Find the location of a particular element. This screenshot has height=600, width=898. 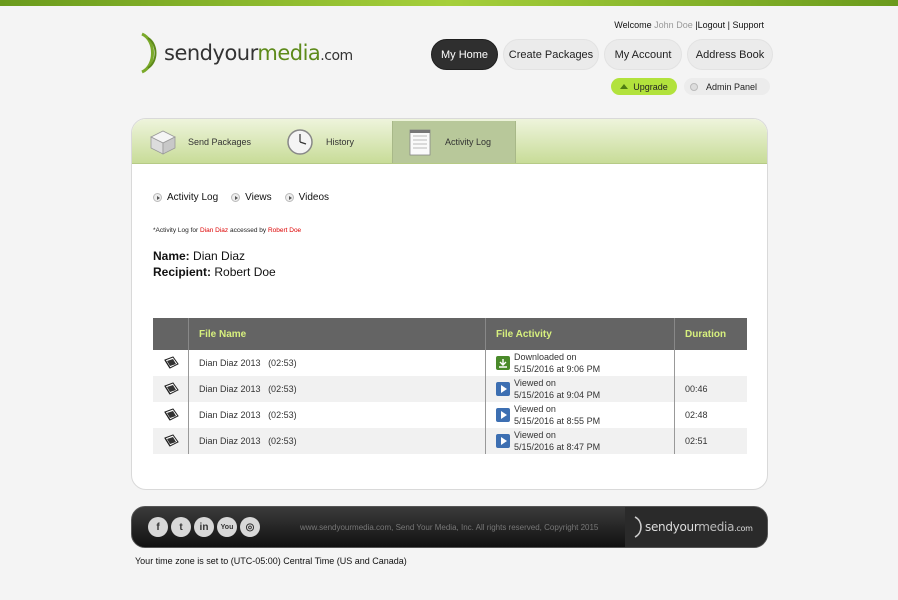

nav-my-account: My Account is located at coordinates (643, 54).